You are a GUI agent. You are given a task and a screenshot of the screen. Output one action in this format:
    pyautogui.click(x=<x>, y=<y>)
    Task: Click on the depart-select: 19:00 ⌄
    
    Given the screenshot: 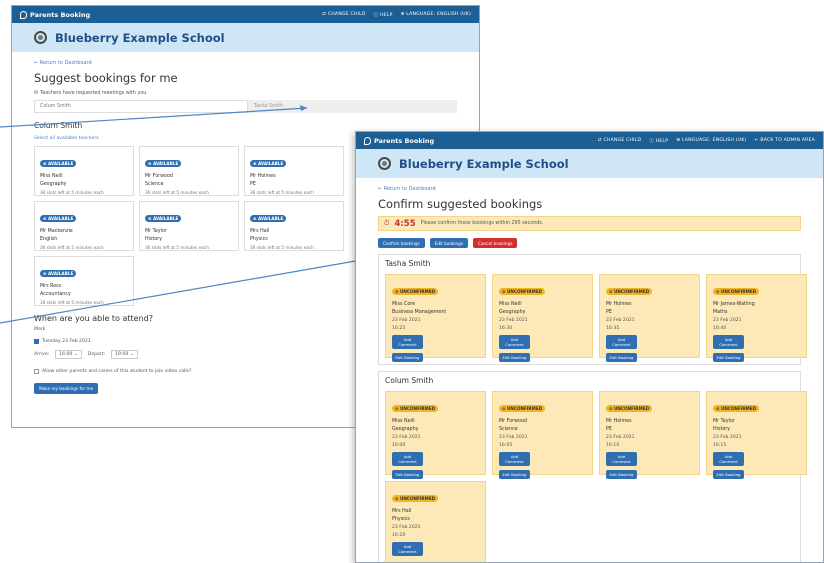 What is the action you would take?
    pyautogui.click(x=124, y=354)
    